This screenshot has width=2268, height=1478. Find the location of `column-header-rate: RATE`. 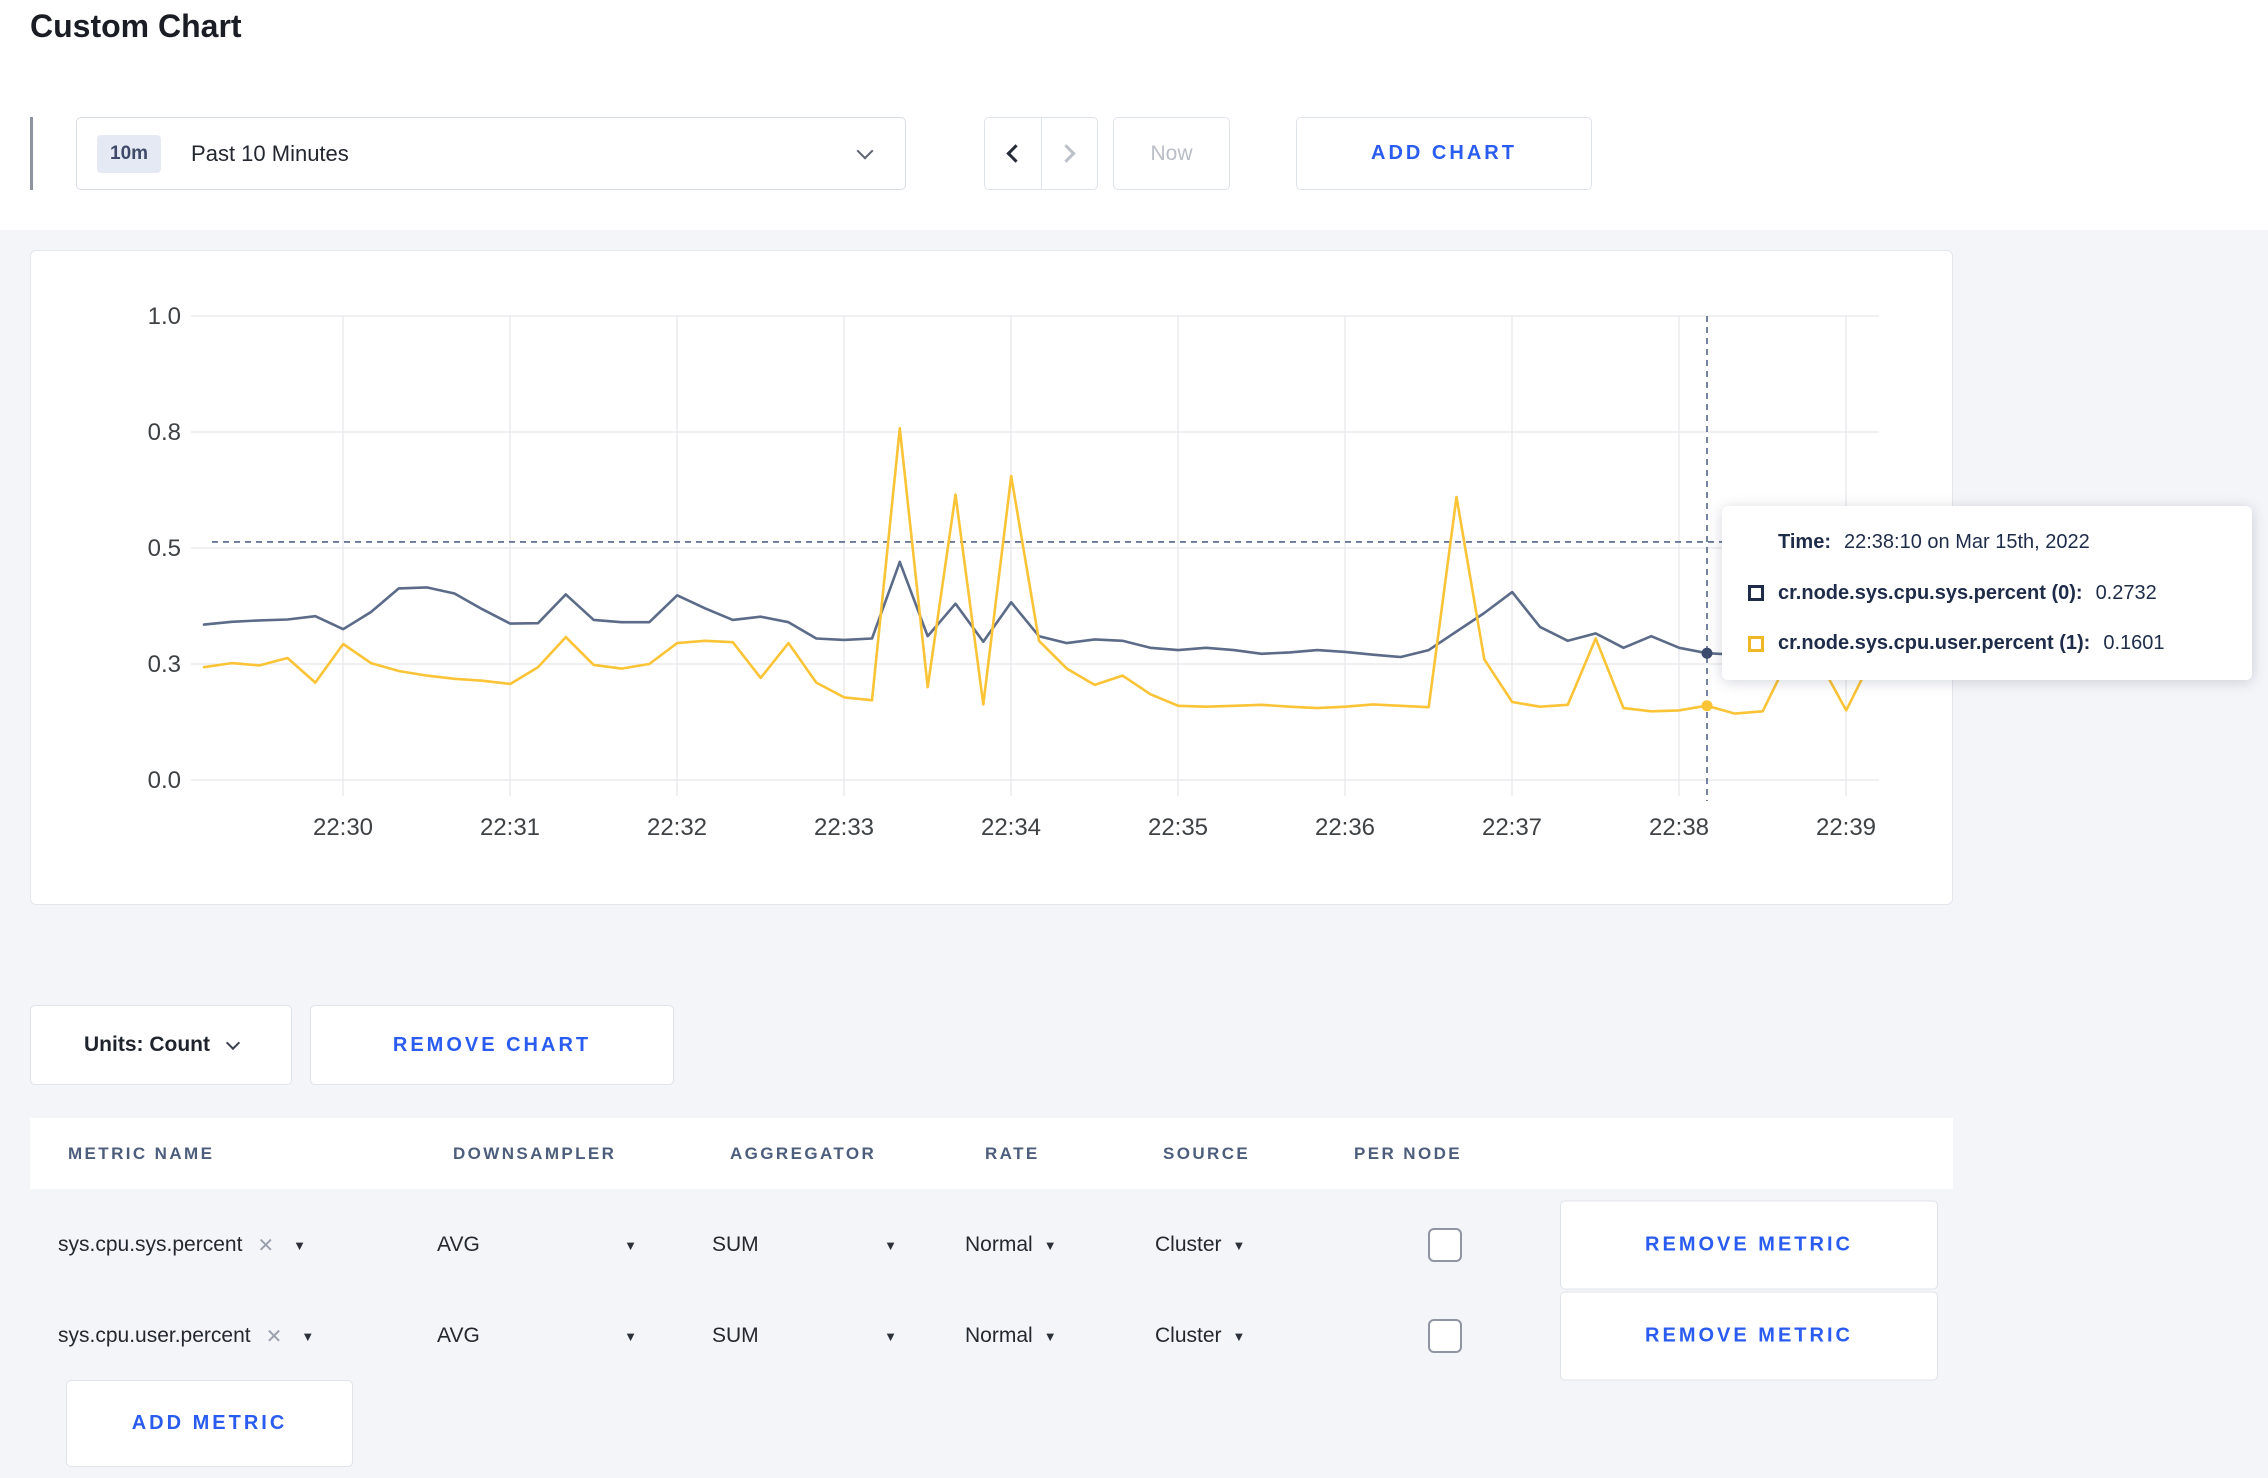

column-header-rate: RATE is located at coordinates (1012, 1153).